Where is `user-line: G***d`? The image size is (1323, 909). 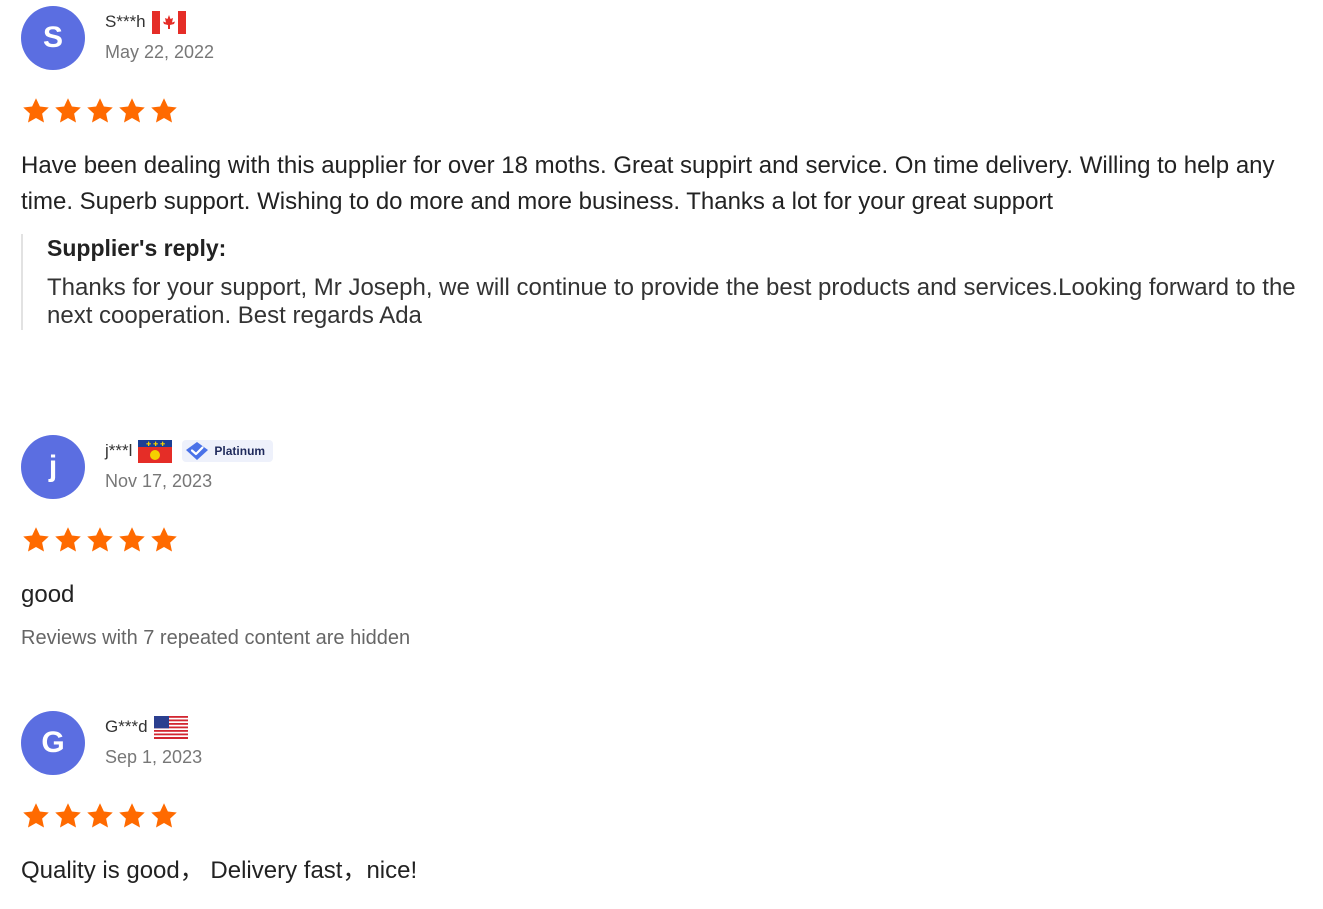 user-line: G***d is located at coordinates (146, 727).